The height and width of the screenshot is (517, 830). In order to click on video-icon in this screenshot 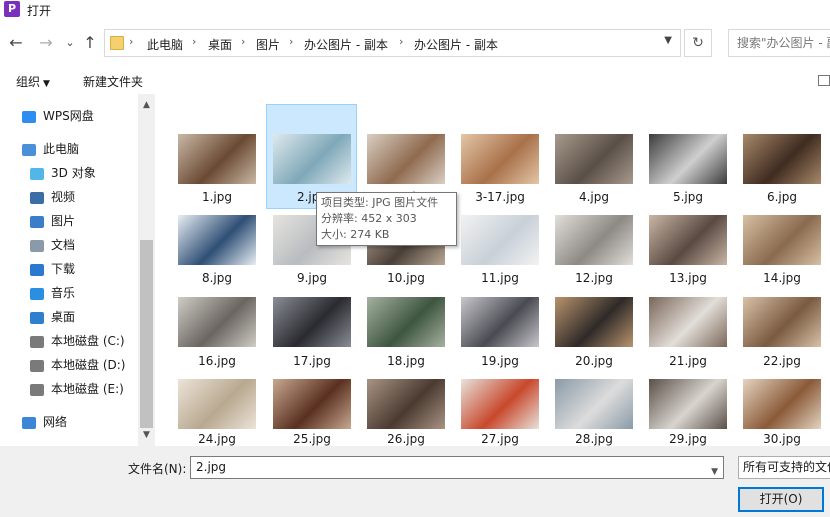, I will do `click(37, 197)`.